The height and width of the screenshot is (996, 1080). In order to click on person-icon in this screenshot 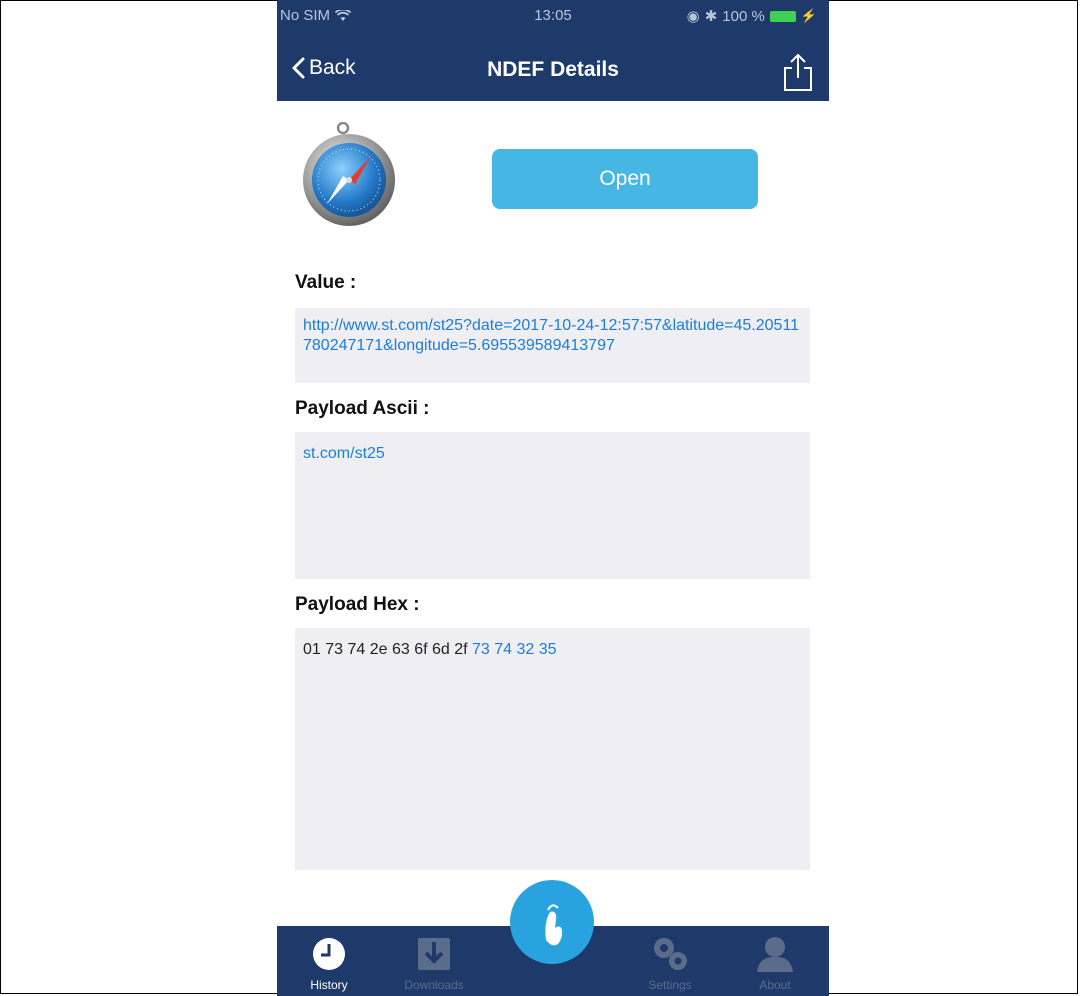, I will do `click(775, 954)`.